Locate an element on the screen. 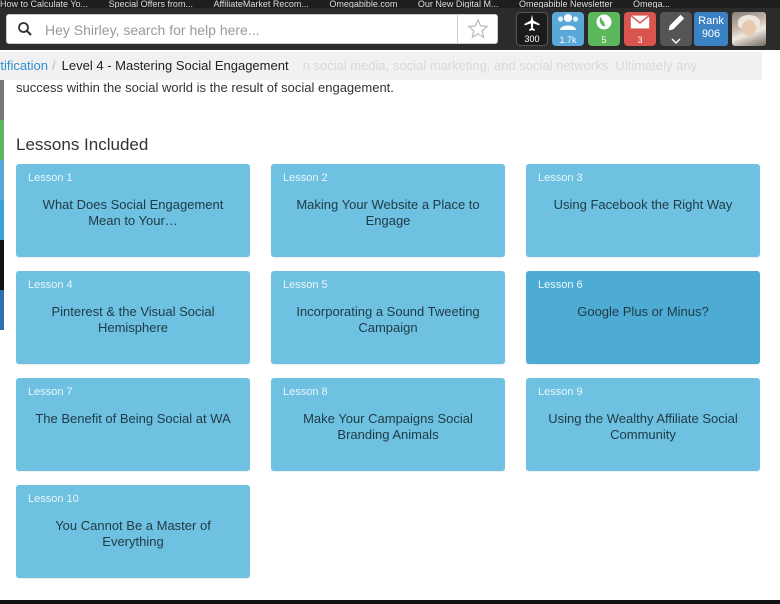 The width and height of the screenshot is (780, 604). mail-count: 3 is located at coordinates (640, 40).